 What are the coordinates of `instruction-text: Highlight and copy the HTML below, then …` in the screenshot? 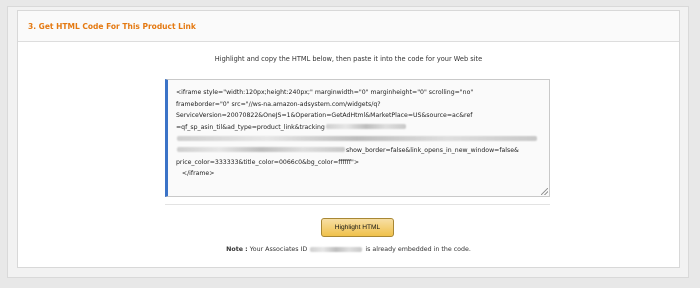 It's located at (348, 59).